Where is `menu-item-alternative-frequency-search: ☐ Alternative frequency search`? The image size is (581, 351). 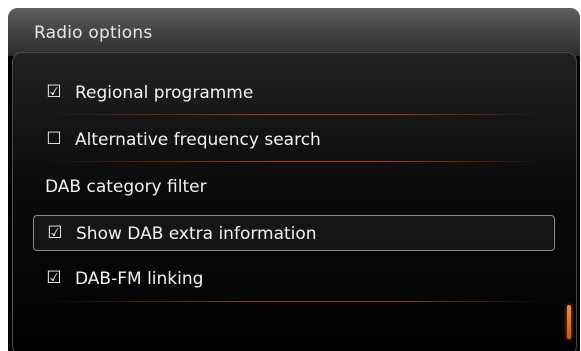
menu-item-alternative-frequency-search: ☐ Alternative frequency search is located at coordinates (294, 140).